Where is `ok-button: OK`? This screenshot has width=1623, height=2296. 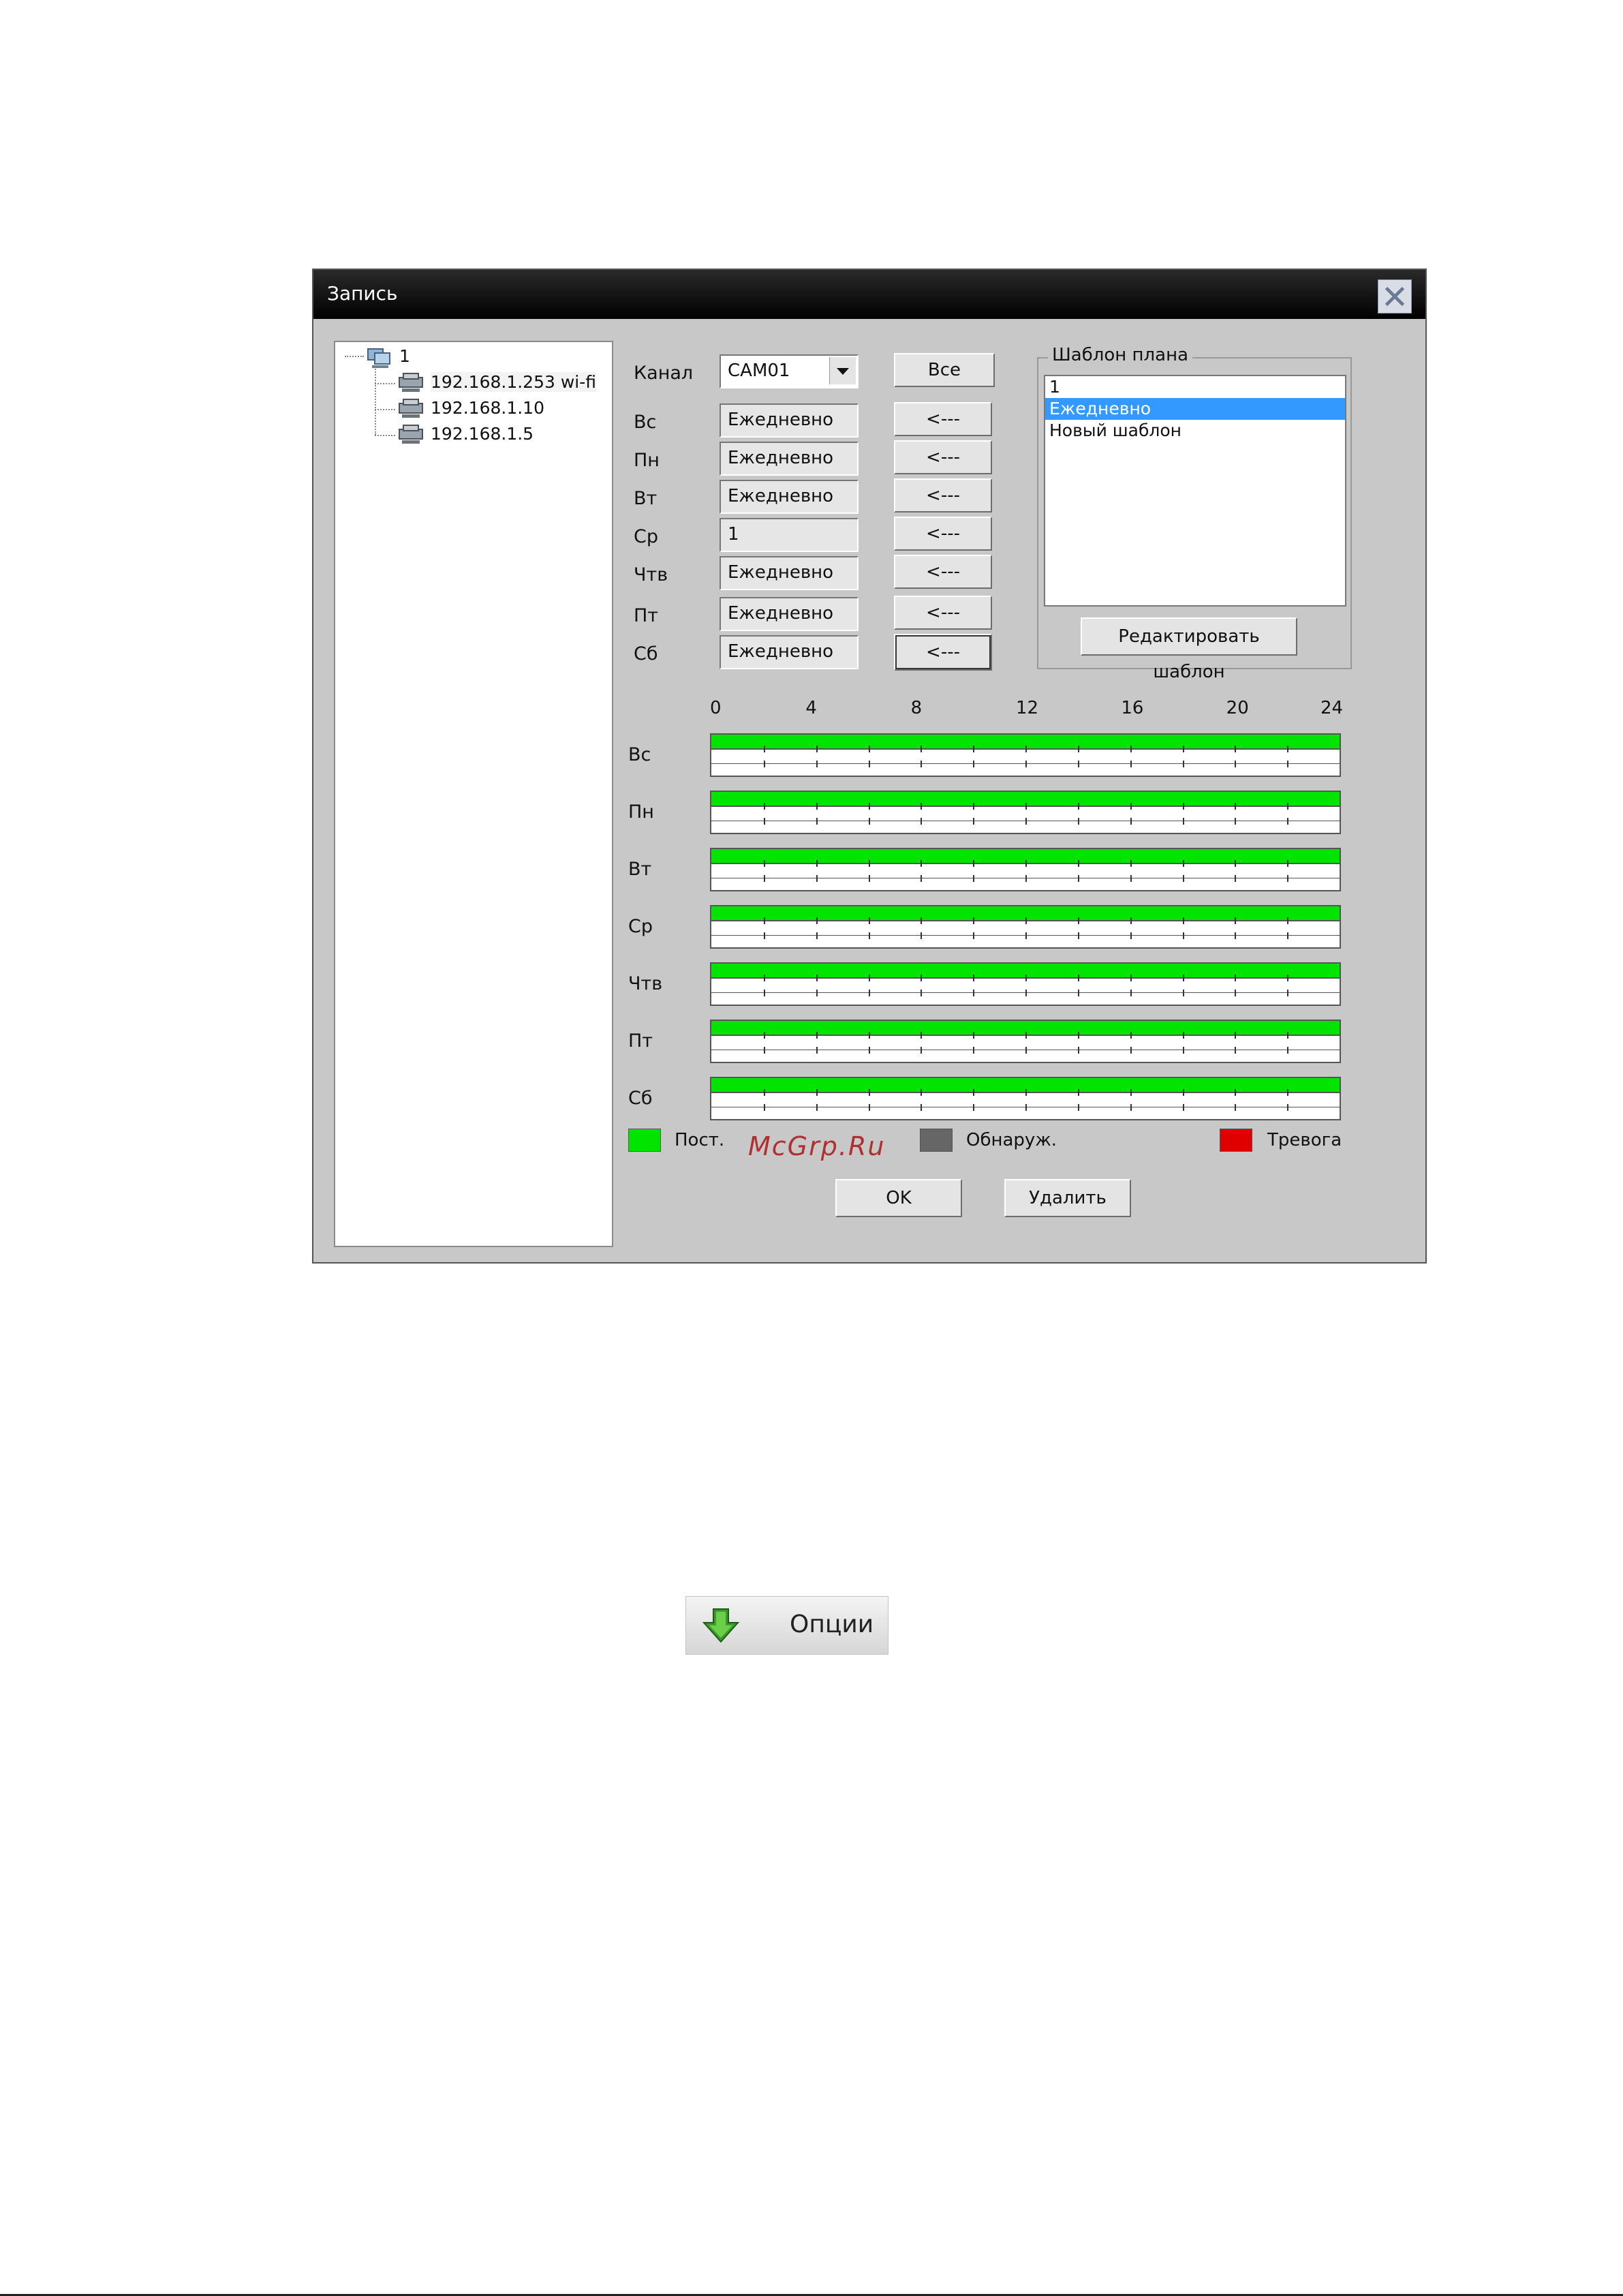
ok-button: OK is located at coordinates (898, 1198).